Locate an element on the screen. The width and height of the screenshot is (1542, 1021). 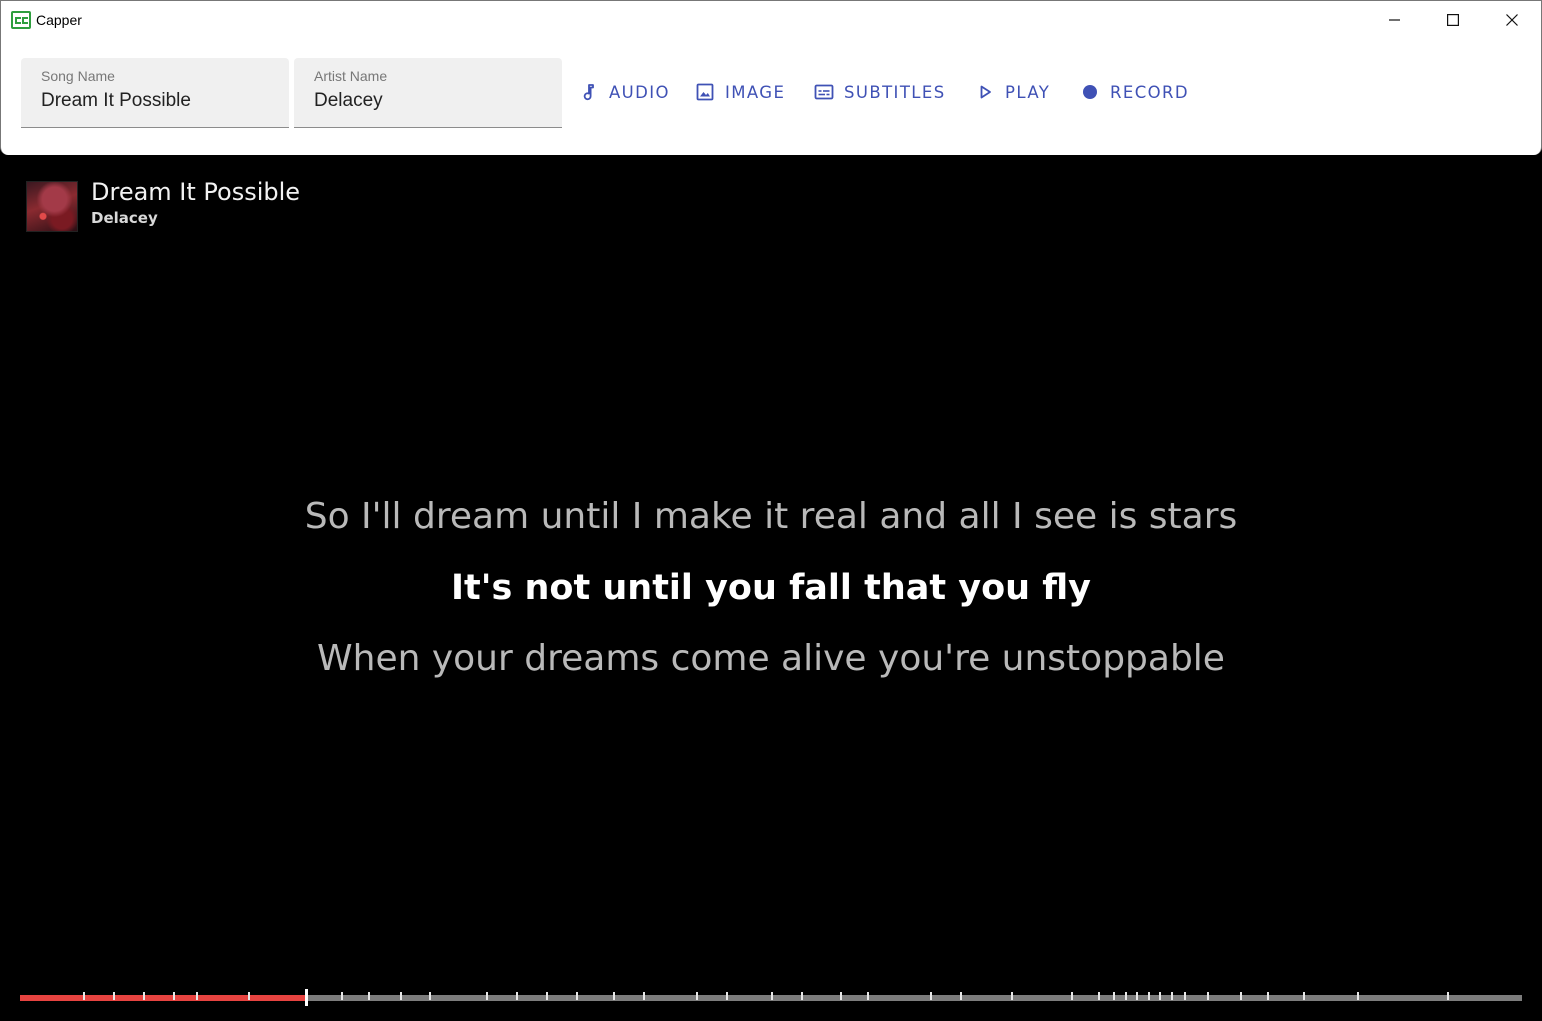
maximize-button is located at coordinates (1453, 20).